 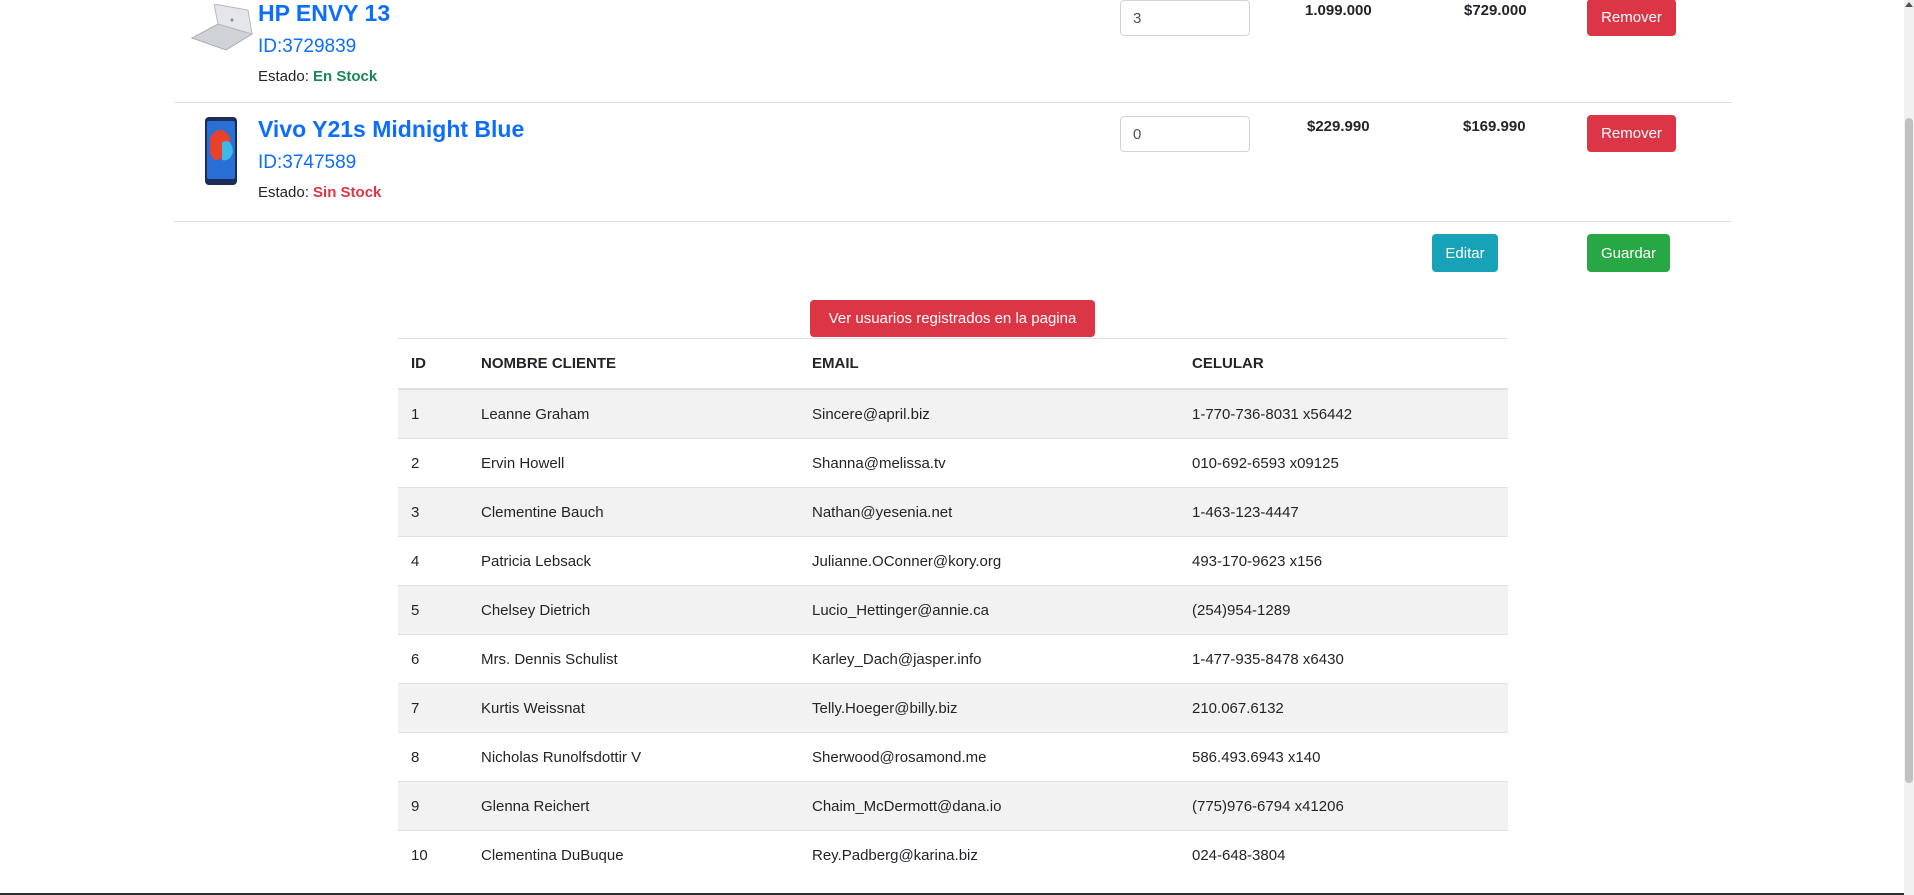 I want to click on user-email-cell: Nathan@yesenia.net, so click(x=989, y=512).